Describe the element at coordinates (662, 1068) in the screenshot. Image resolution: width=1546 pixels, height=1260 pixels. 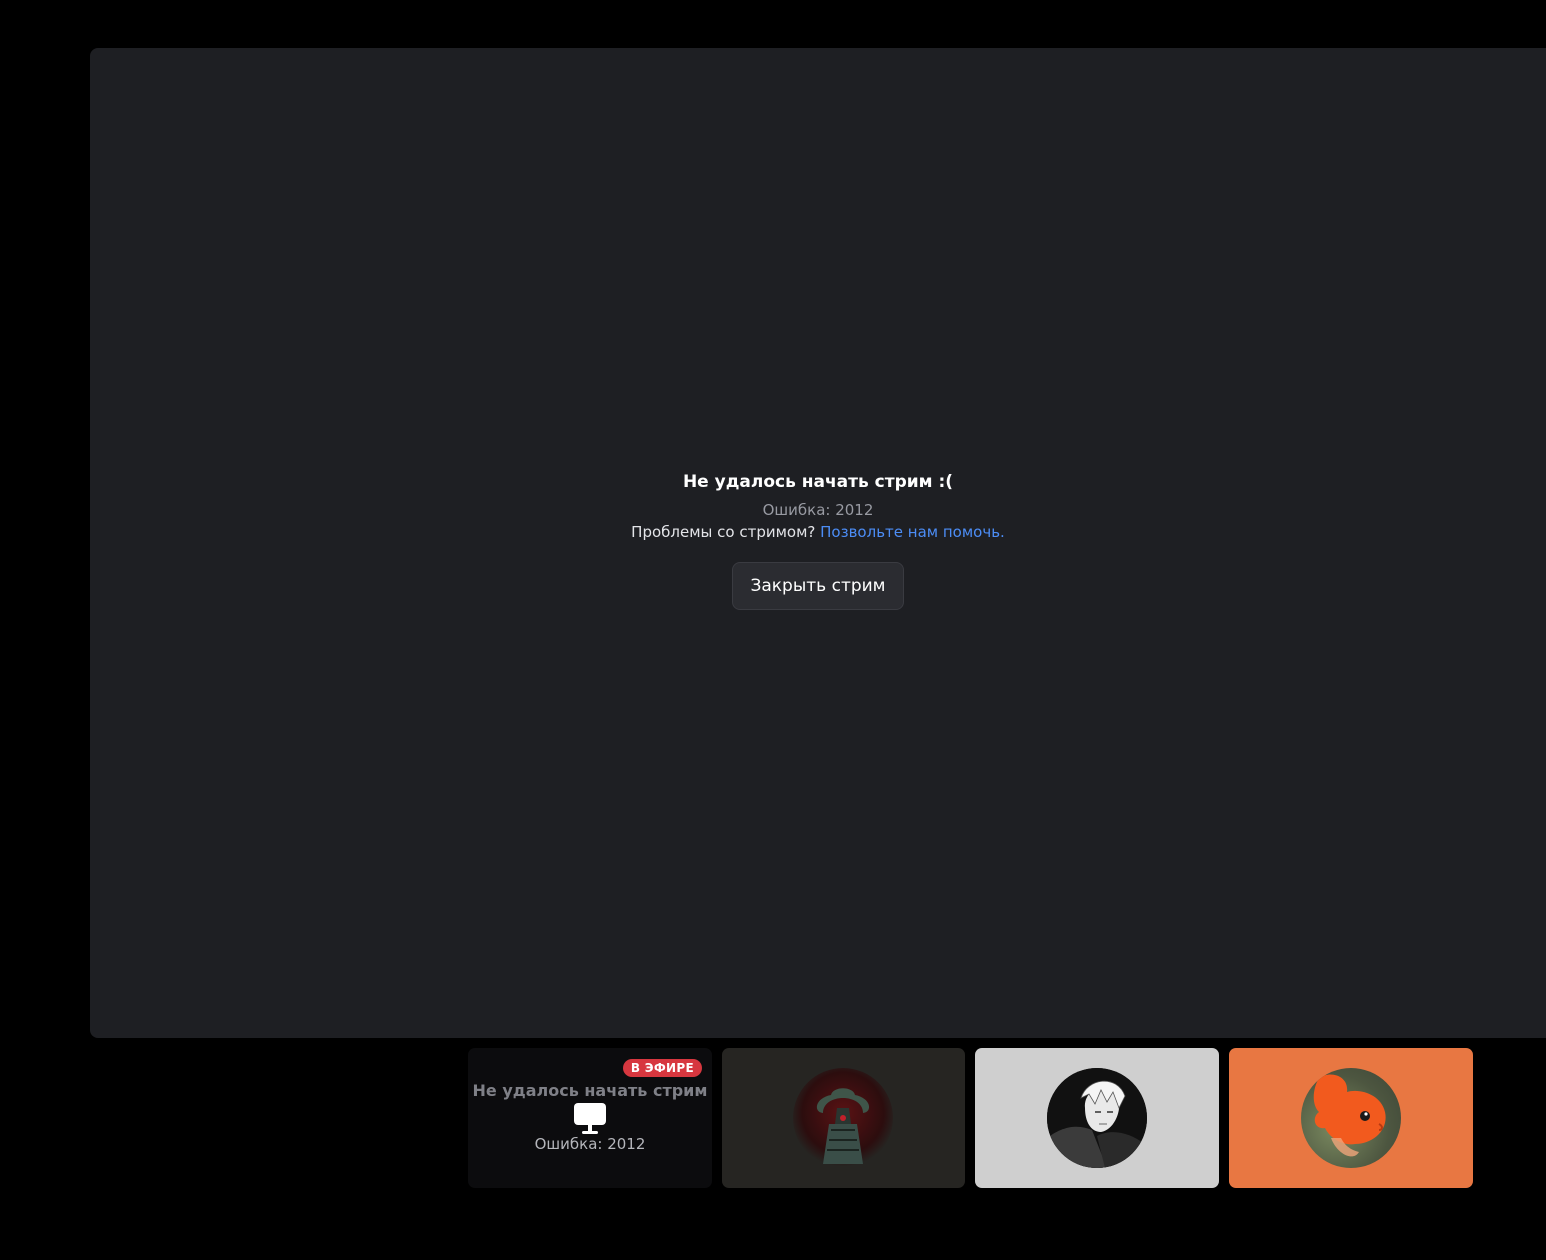
I see `live-badge: В ЭФИРЕ` at that location.